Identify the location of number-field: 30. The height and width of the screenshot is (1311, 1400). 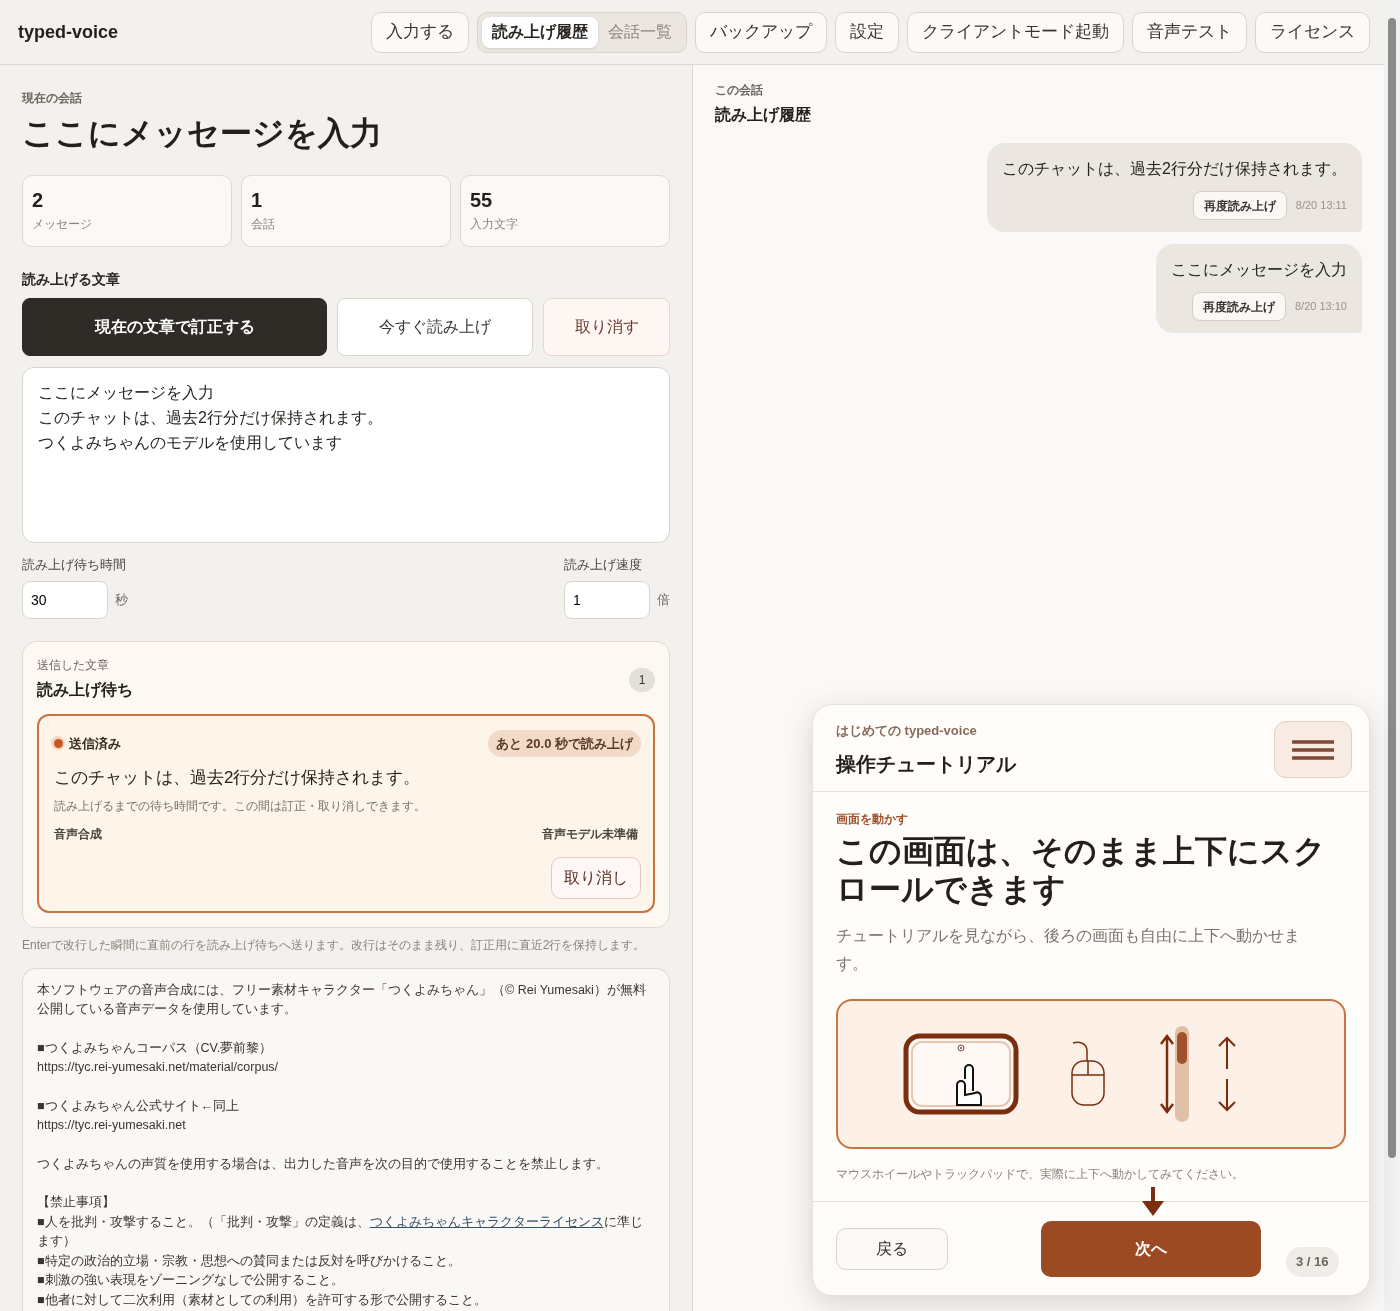
(65, 599).